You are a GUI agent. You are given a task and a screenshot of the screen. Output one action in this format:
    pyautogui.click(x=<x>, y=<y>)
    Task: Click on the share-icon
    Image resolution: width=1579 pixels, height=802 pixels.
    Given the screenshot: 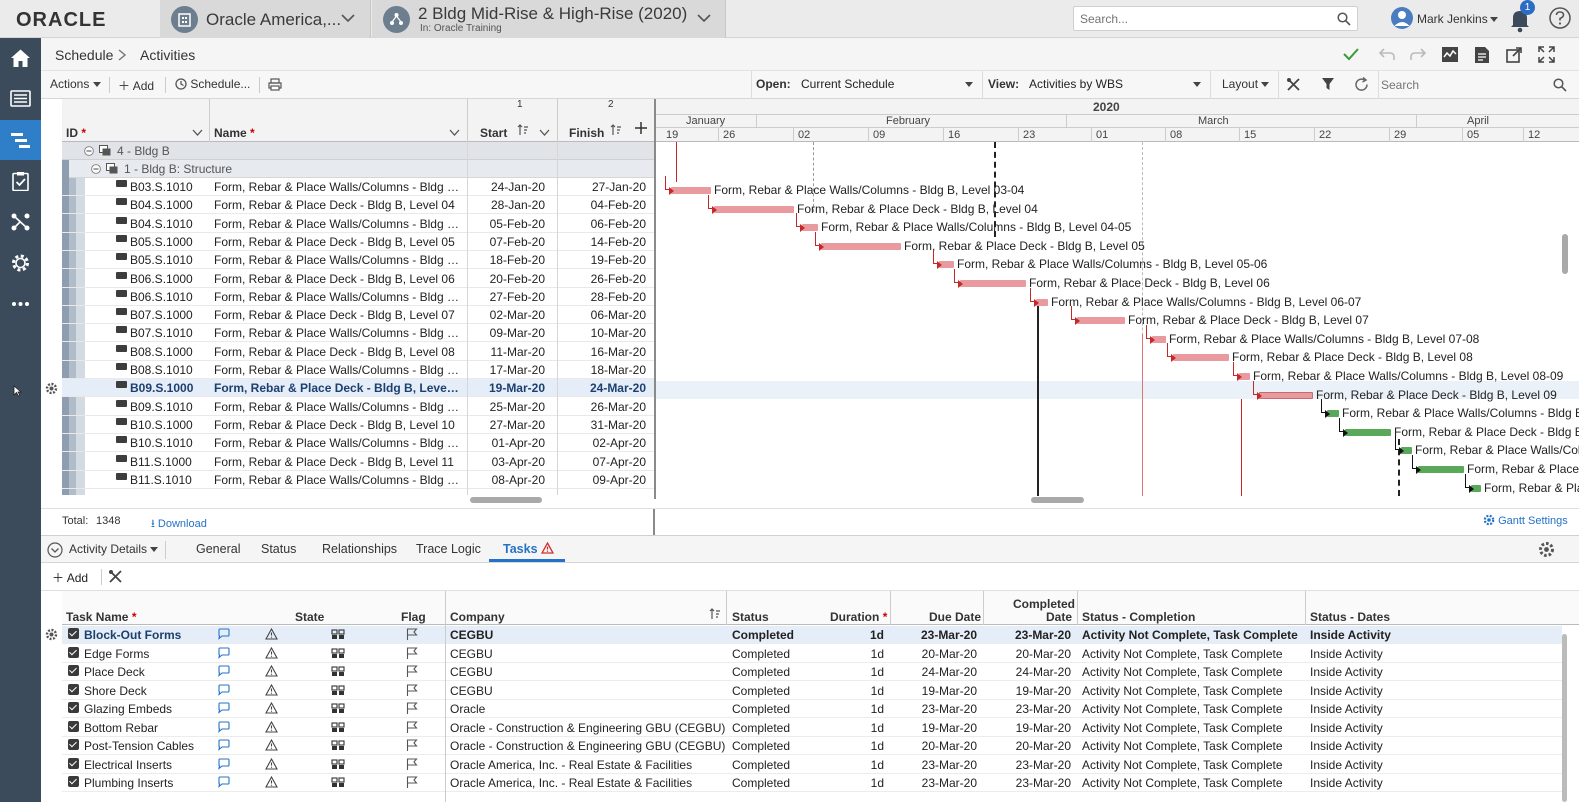 What is the action you would take?
    pyautogui.click(x=1514, y=54)
    